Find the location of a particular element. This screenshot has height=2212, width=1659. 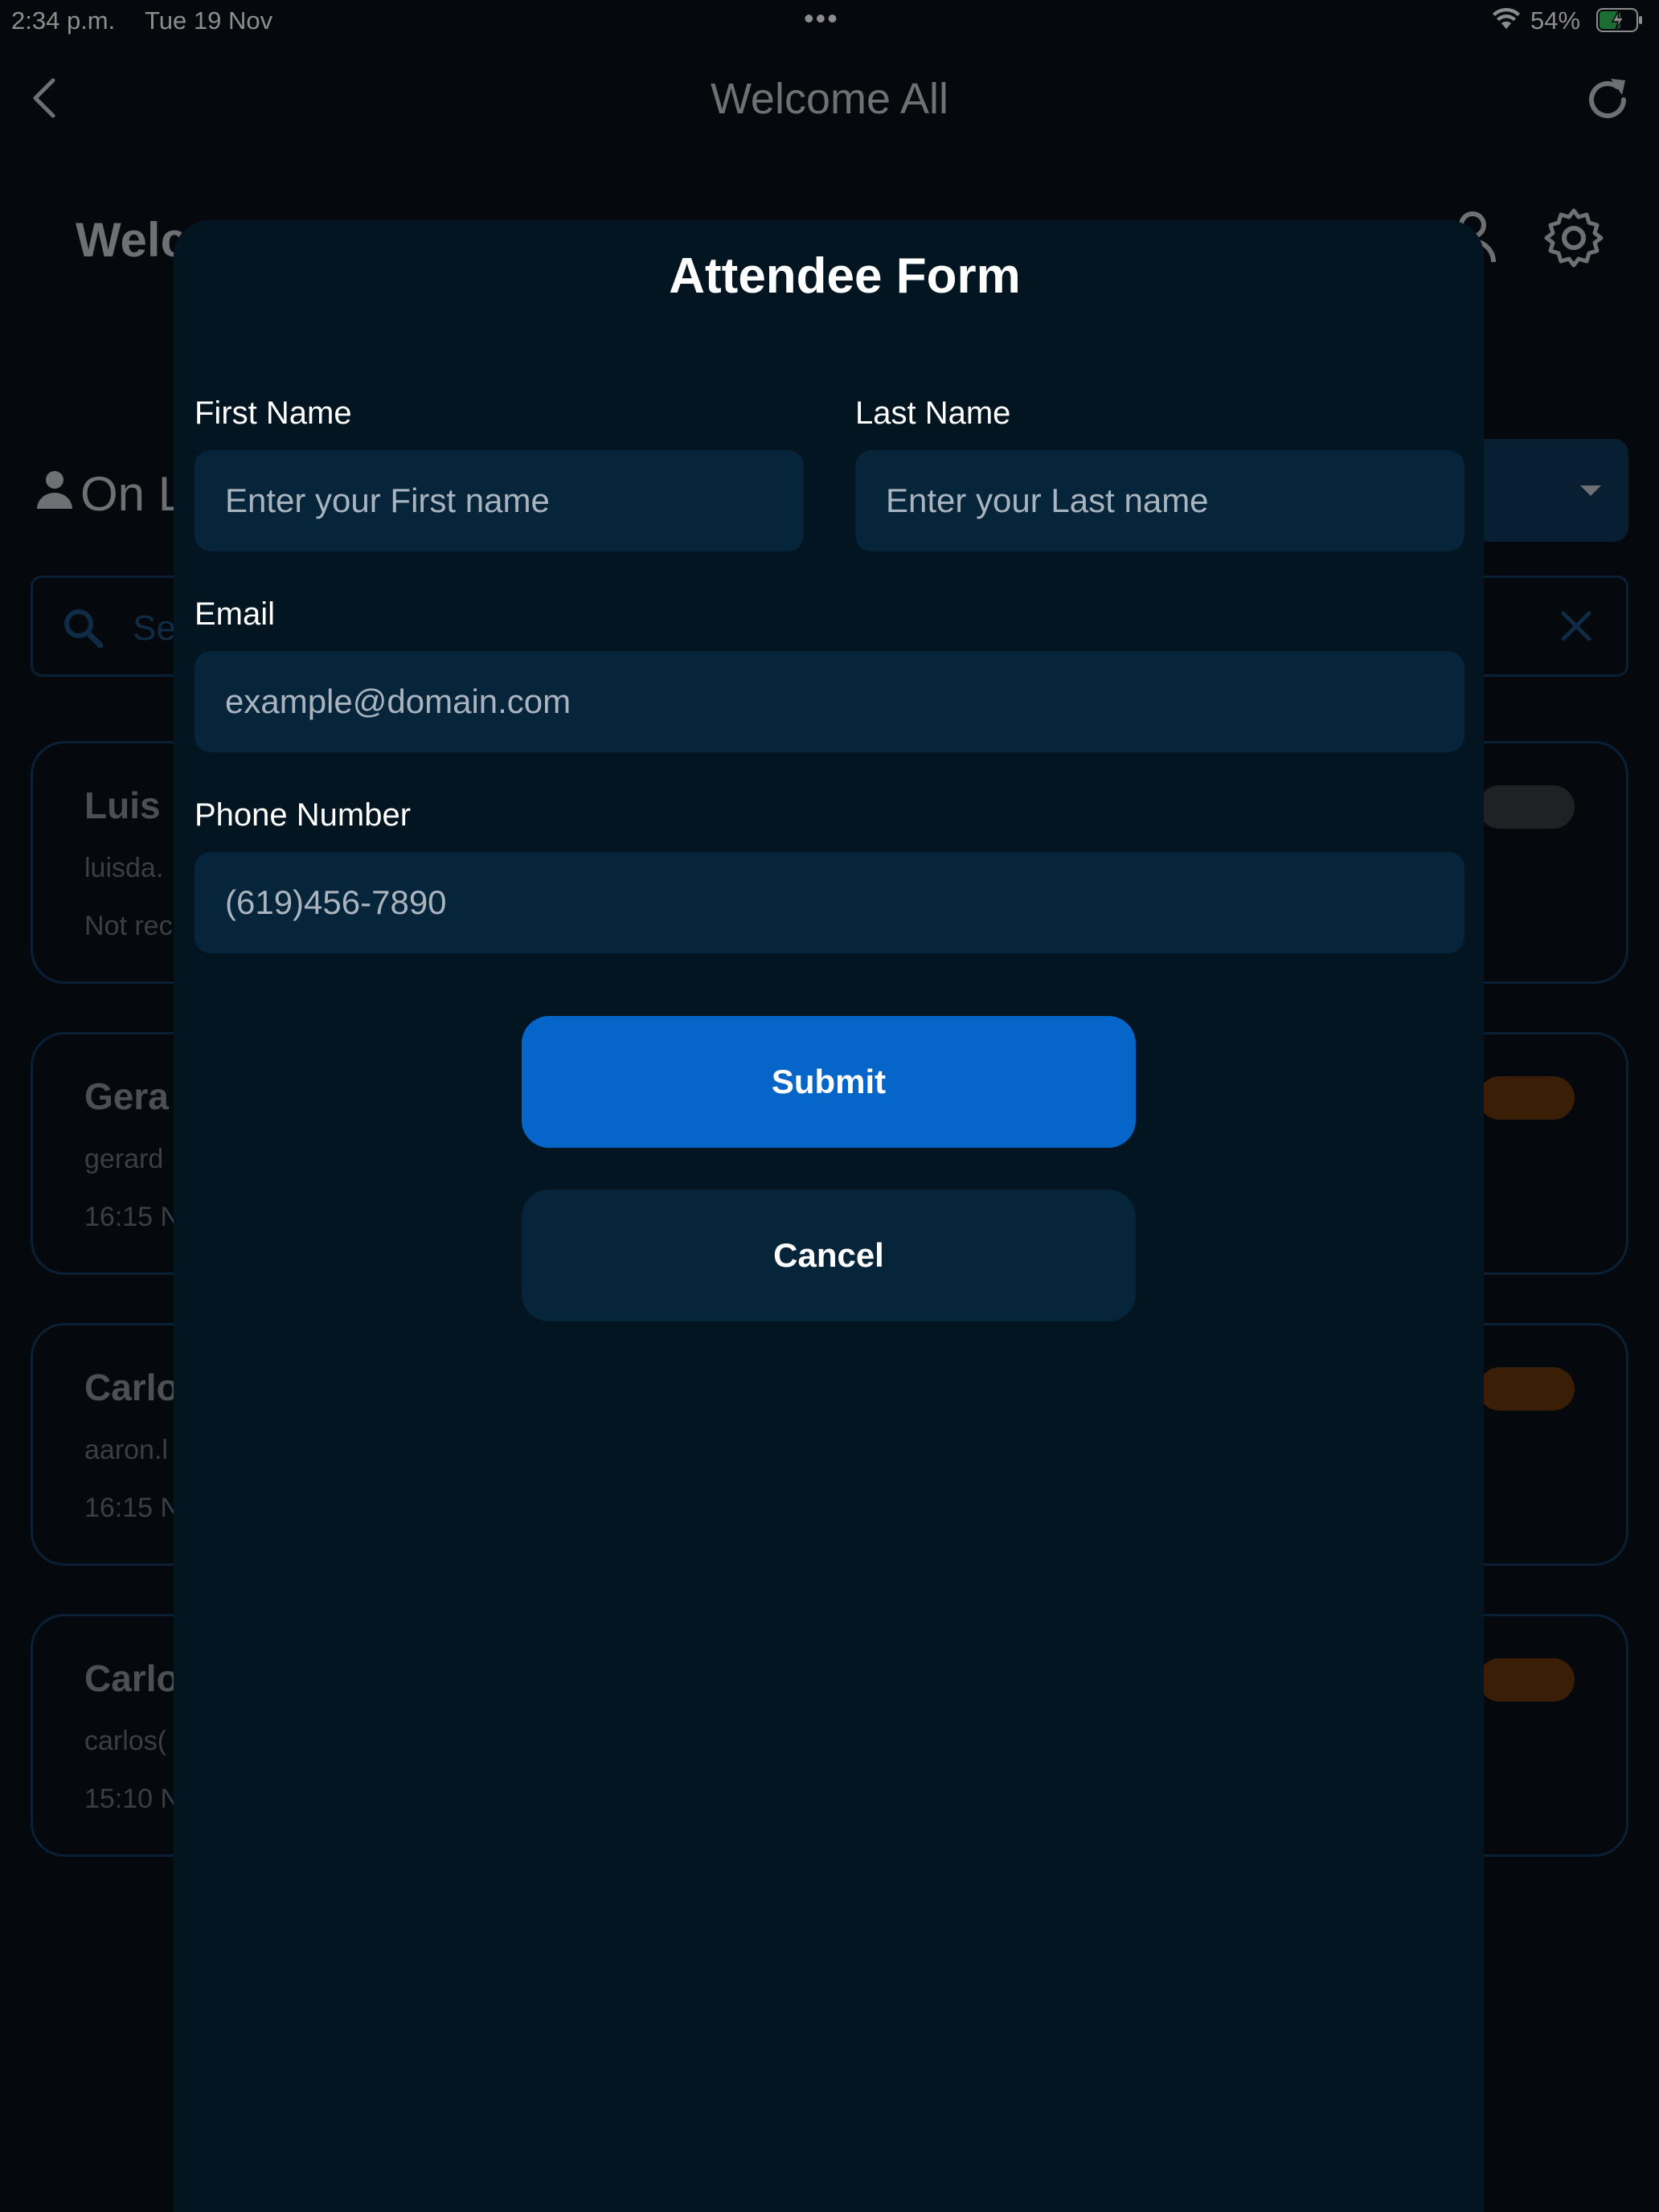

last-name-field is located at coordinates (1159, 500).